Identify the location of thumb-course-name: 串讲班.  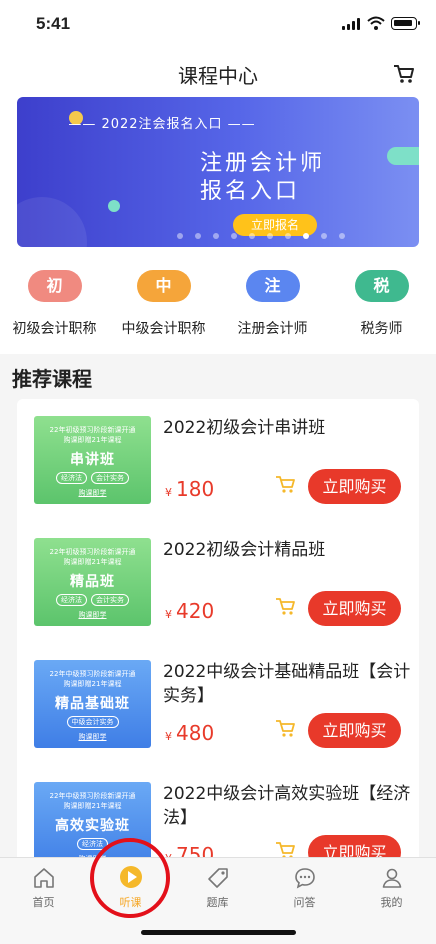
(92, 460).